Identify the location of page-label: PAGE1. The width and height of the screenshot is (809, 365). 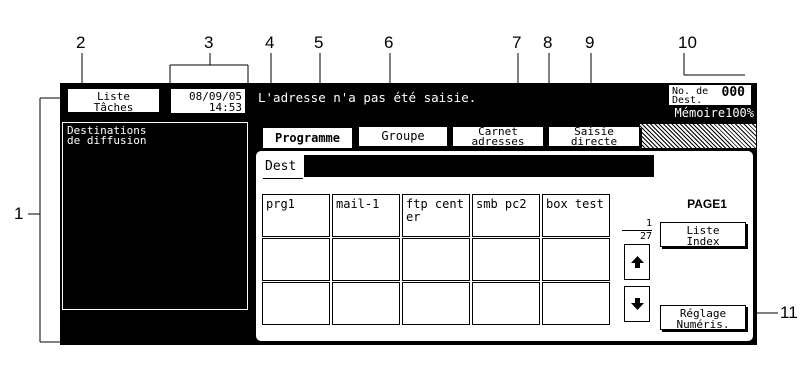
(707, 204).